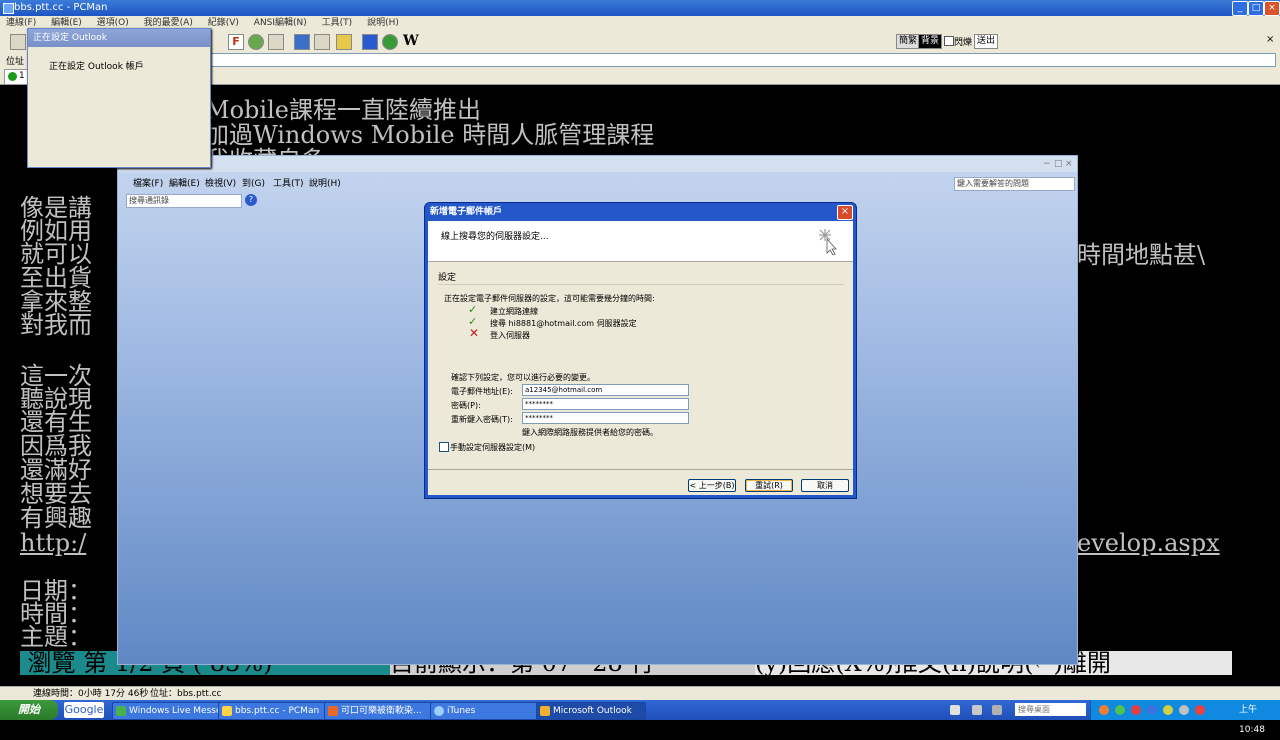 The height and width of the screenshot is (740, 1280). I want to click on google-toolbar: Google, so click(84, 710).